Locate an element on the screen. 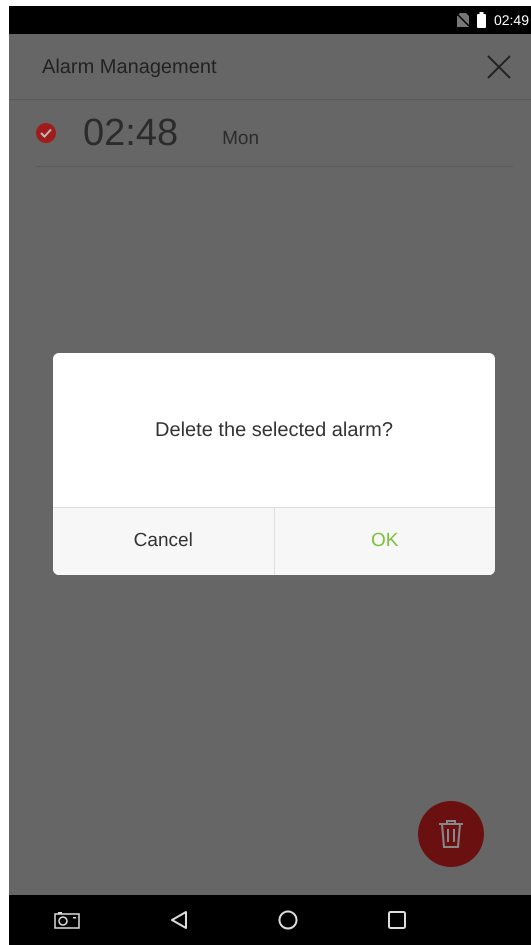  home-icon is located at coordinates (288, 920).